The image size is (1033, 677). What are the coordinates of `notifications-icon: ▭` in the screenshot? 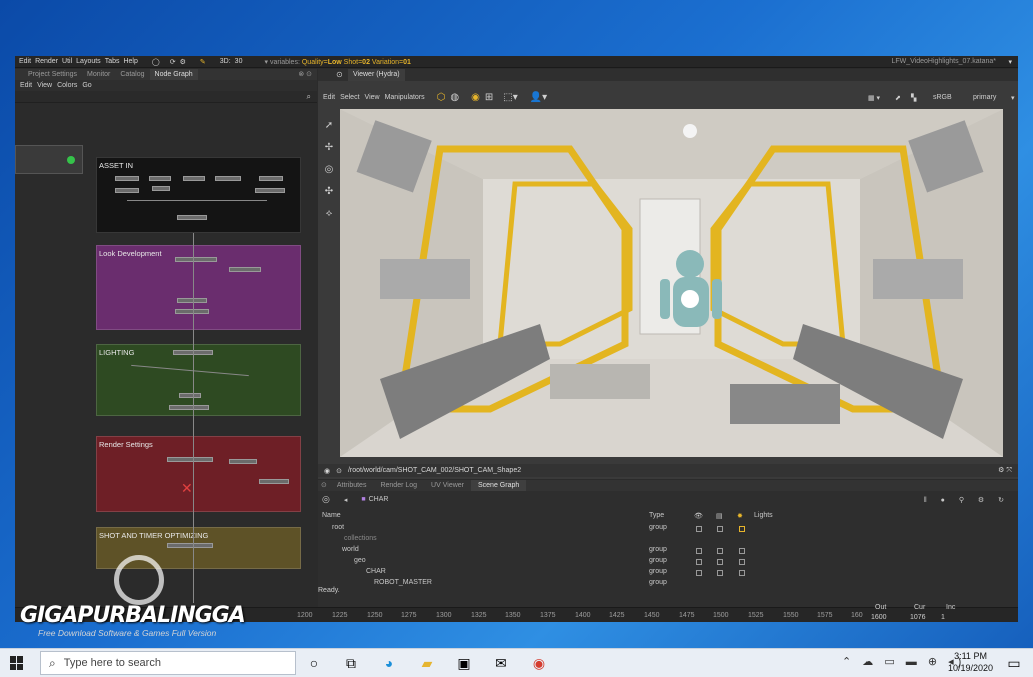 It's located at (1014, 663).